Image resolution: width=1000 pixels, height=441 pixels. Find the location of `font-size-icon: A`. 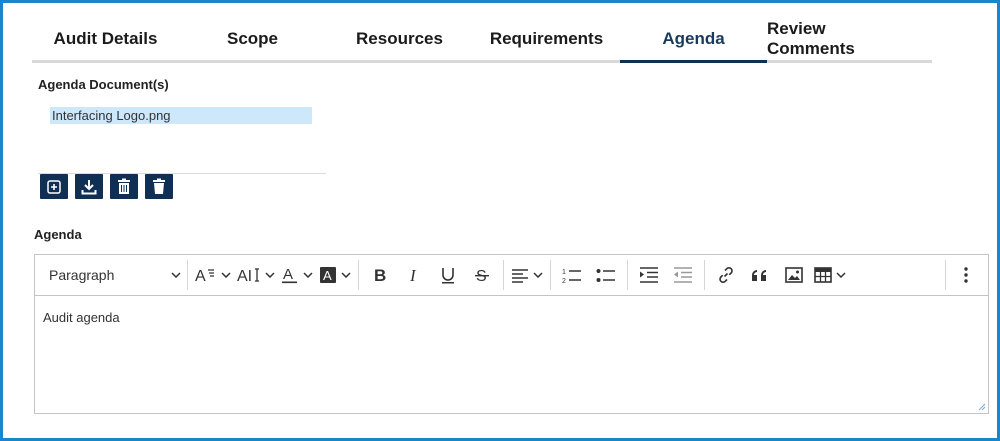

font-size-icon: A is located at coordinates (204, 276).